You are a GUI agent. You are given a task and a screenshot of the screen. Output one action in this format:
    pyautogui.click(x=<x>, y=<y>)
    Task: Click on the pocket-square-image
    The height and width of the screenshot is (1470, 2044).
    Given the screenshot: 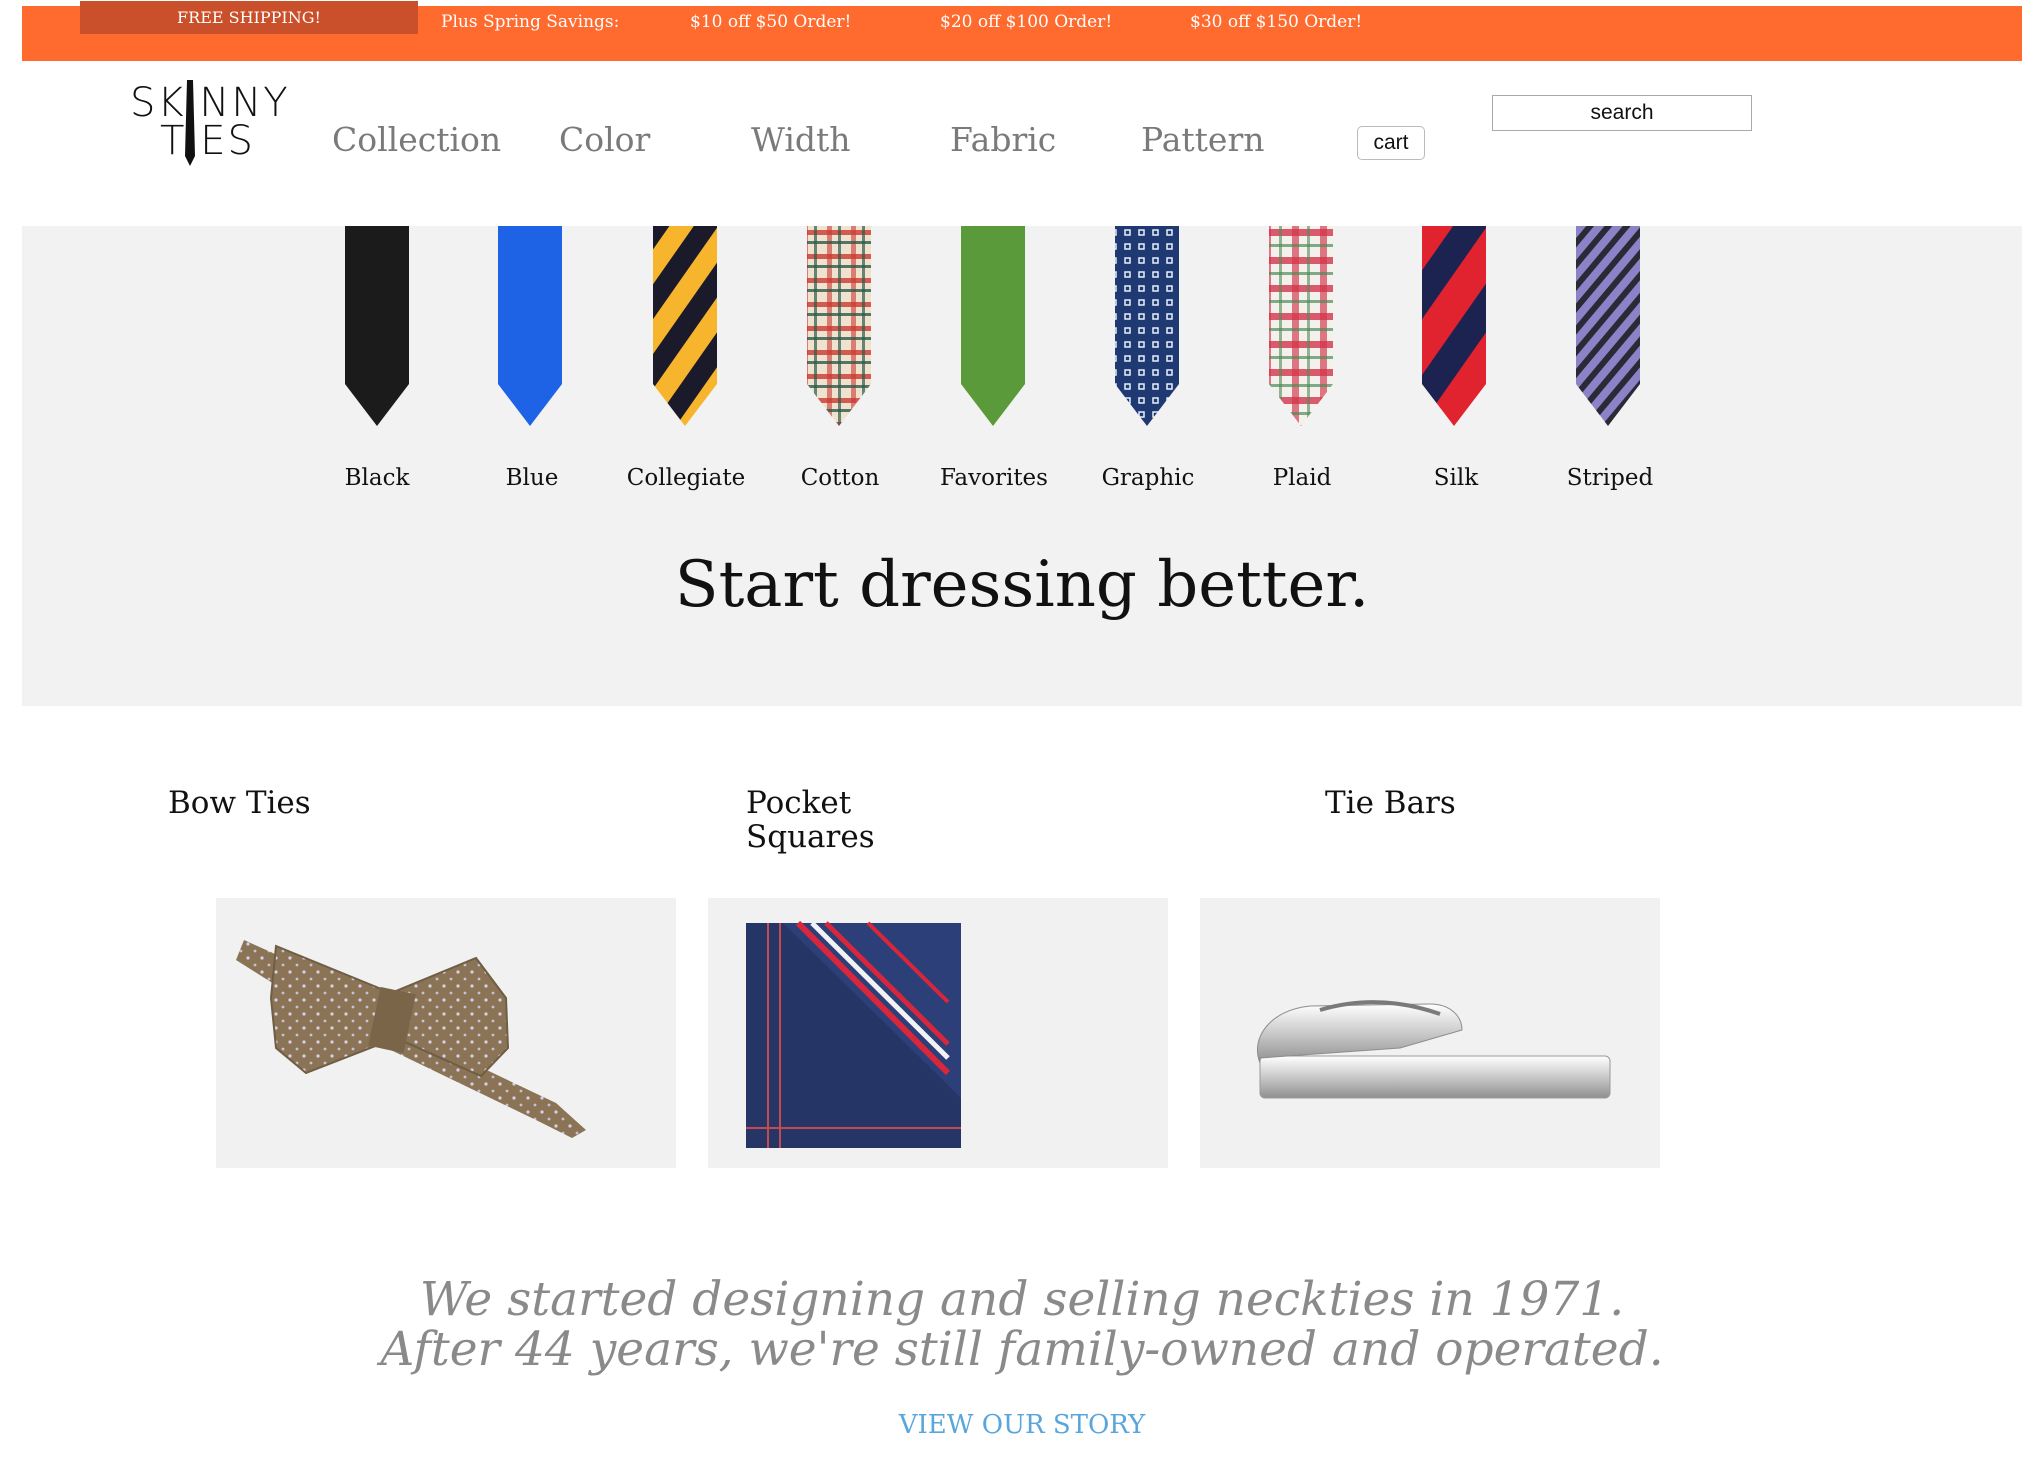 What is the action you would take?
    pyautogui.click(x=938, y=1033)
    